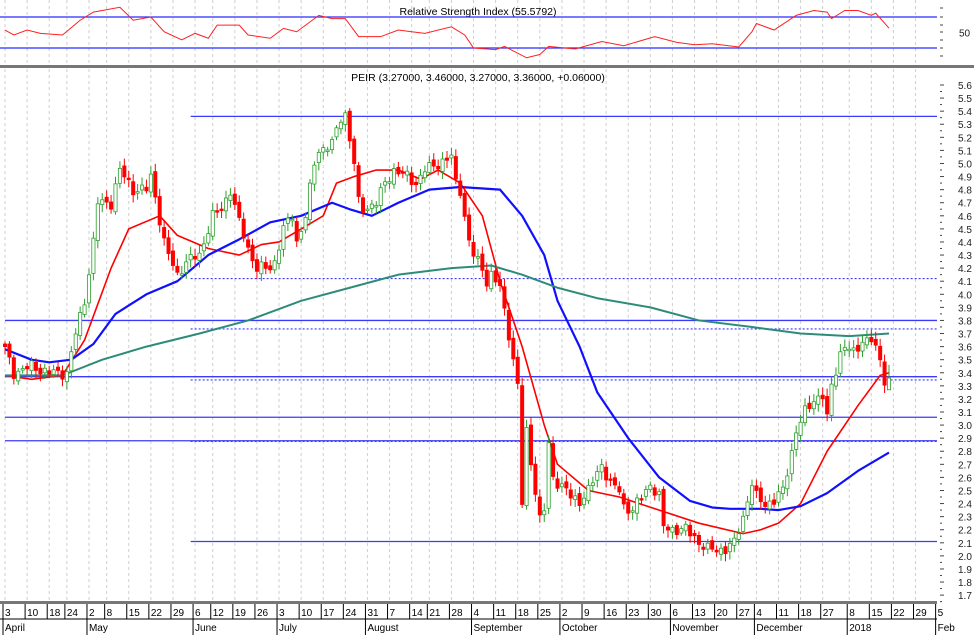 The image size is (974, 635). What do you see at coordinates (807, 613) in the screenshot?
I see `date-tick-label: 18` at bounding box center [807, 613].